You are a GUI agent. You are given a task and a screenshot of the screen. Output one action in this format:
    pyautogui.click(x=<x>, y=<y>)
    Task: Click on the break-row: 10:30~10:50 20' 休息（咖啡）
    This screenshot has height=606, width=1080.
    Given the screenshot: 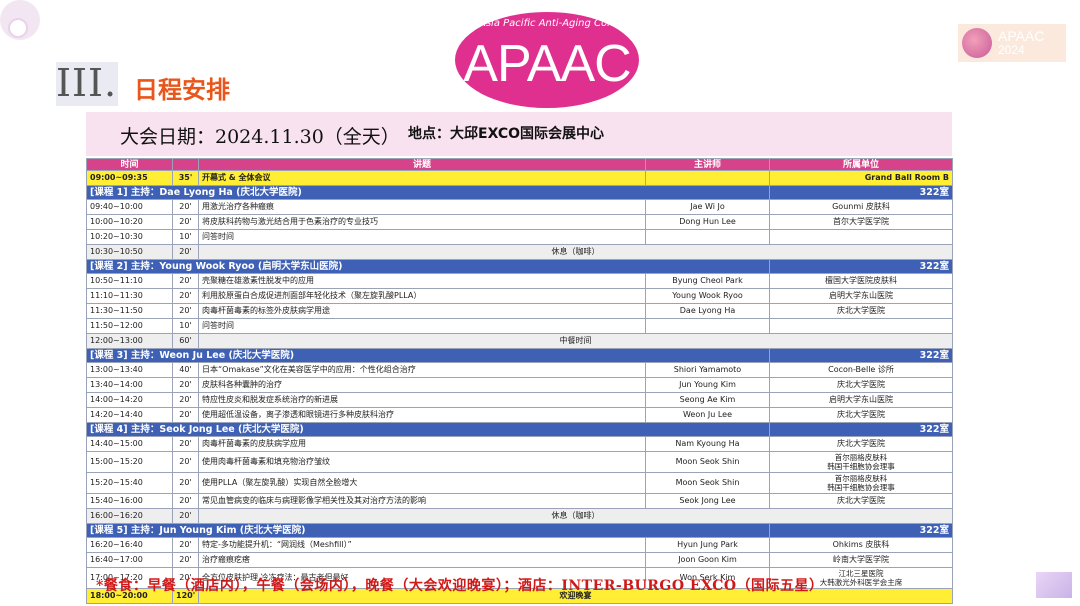 What is the action you would take?
    pyautogui.click(x=519, y=252)
    